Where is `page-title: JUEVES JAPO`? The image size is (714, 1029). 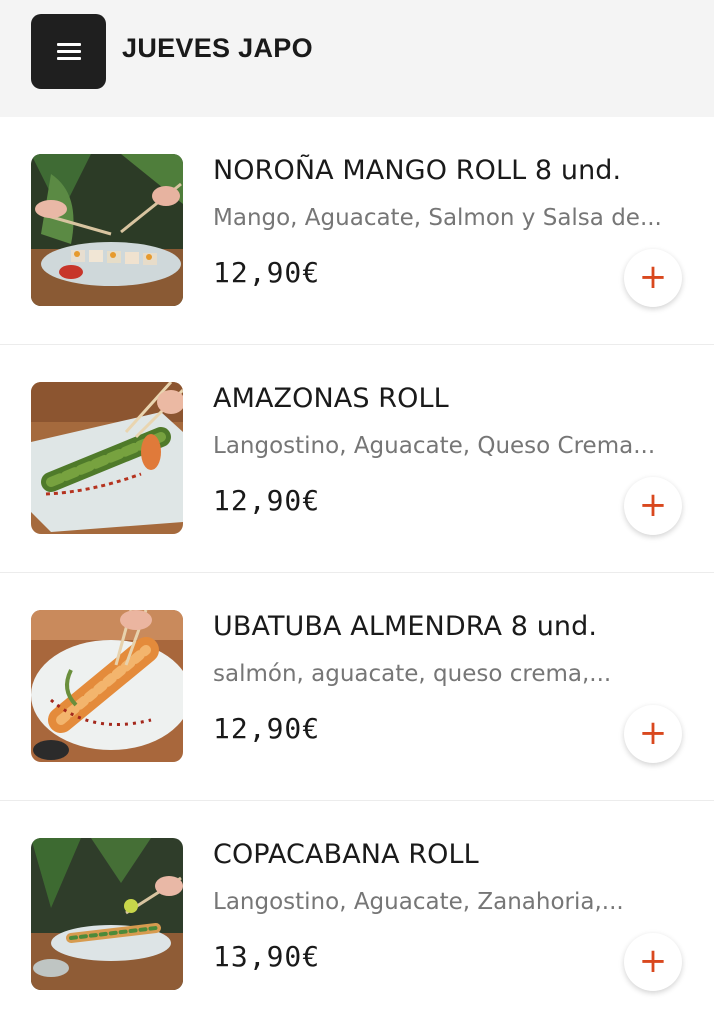
page-title: JUEVES JAPO is located at coordinates (217, 48).